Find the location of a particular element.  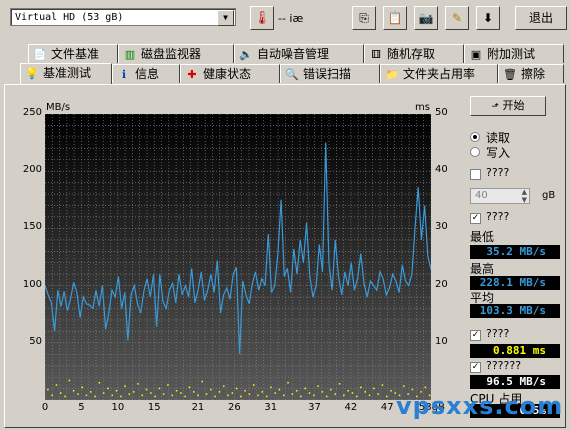

option3-checkbox: ✓ is located at coordinates (475, 335).